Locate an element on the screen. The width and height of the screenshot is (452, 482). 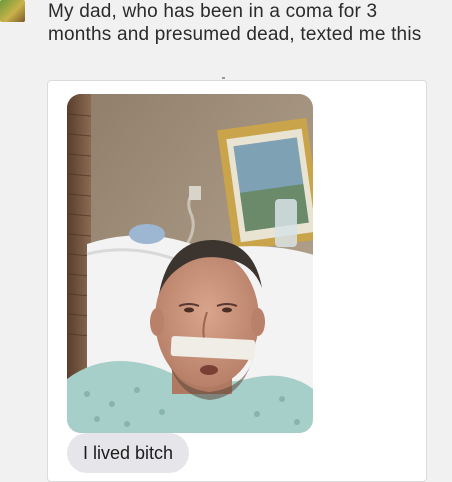
divider-mark is located at coordinates (223, 78).